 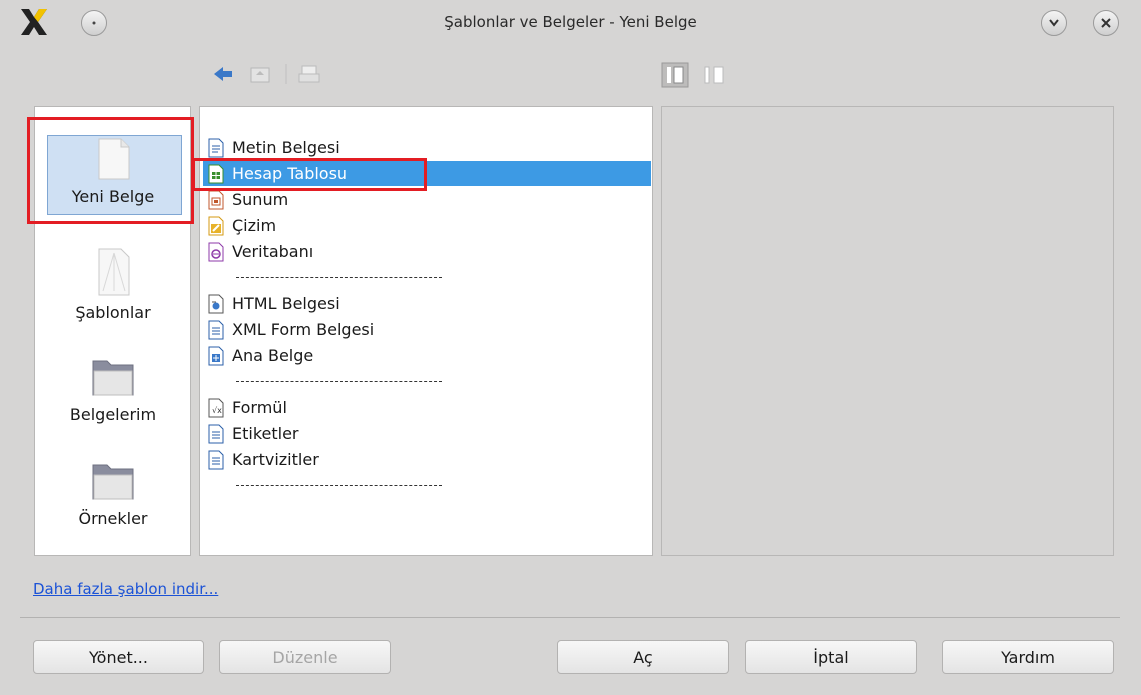 What do you see at coordinates (260, 76) in the screenshot?
I see `up-folder-icon` at bounding box center [260, 76].